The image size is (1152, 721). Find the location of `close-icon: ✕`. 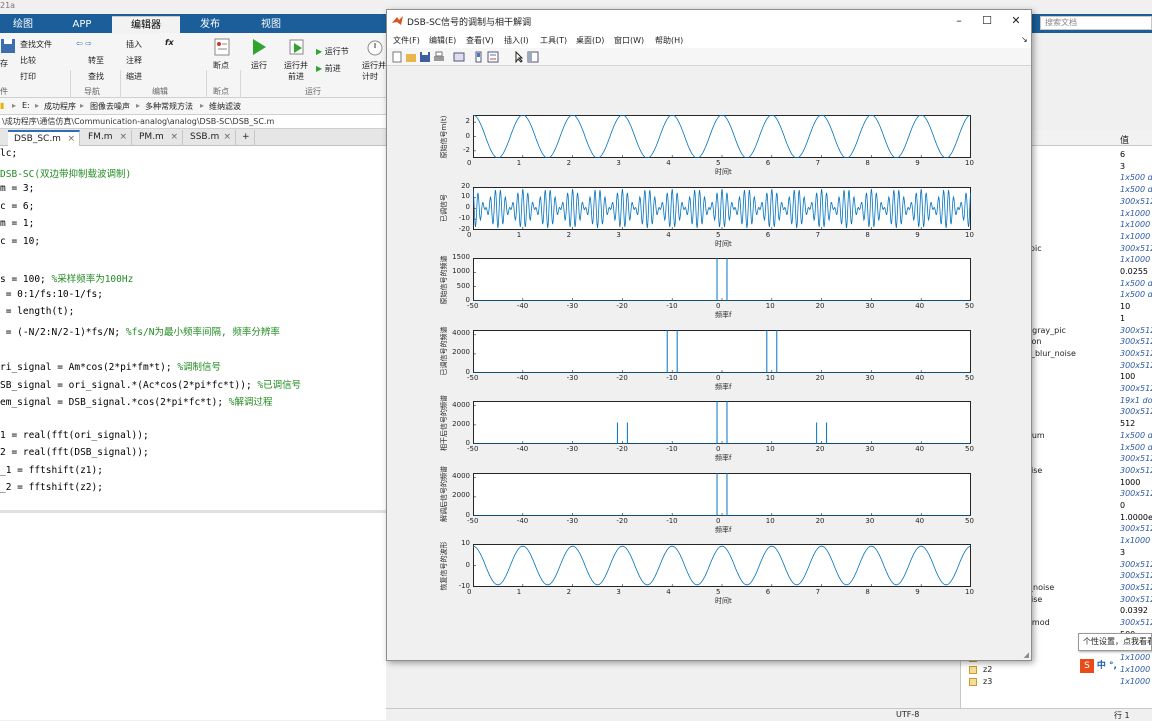

close-icon: ✕ is located at coordinates (1016, 21).